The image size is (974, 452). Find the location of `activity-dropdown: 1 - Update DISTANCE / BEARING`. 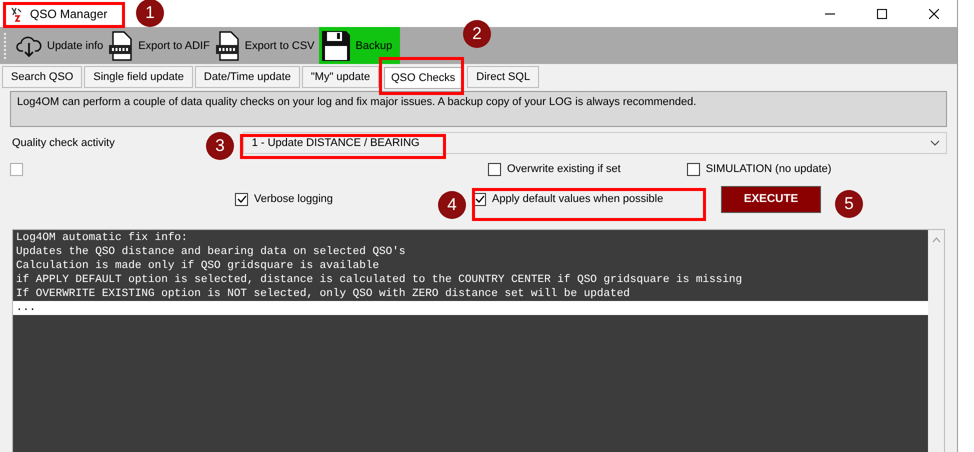

activity-dropdown: 1 - Update DISTANCE / BEARING is located at coordinates (594, 143).